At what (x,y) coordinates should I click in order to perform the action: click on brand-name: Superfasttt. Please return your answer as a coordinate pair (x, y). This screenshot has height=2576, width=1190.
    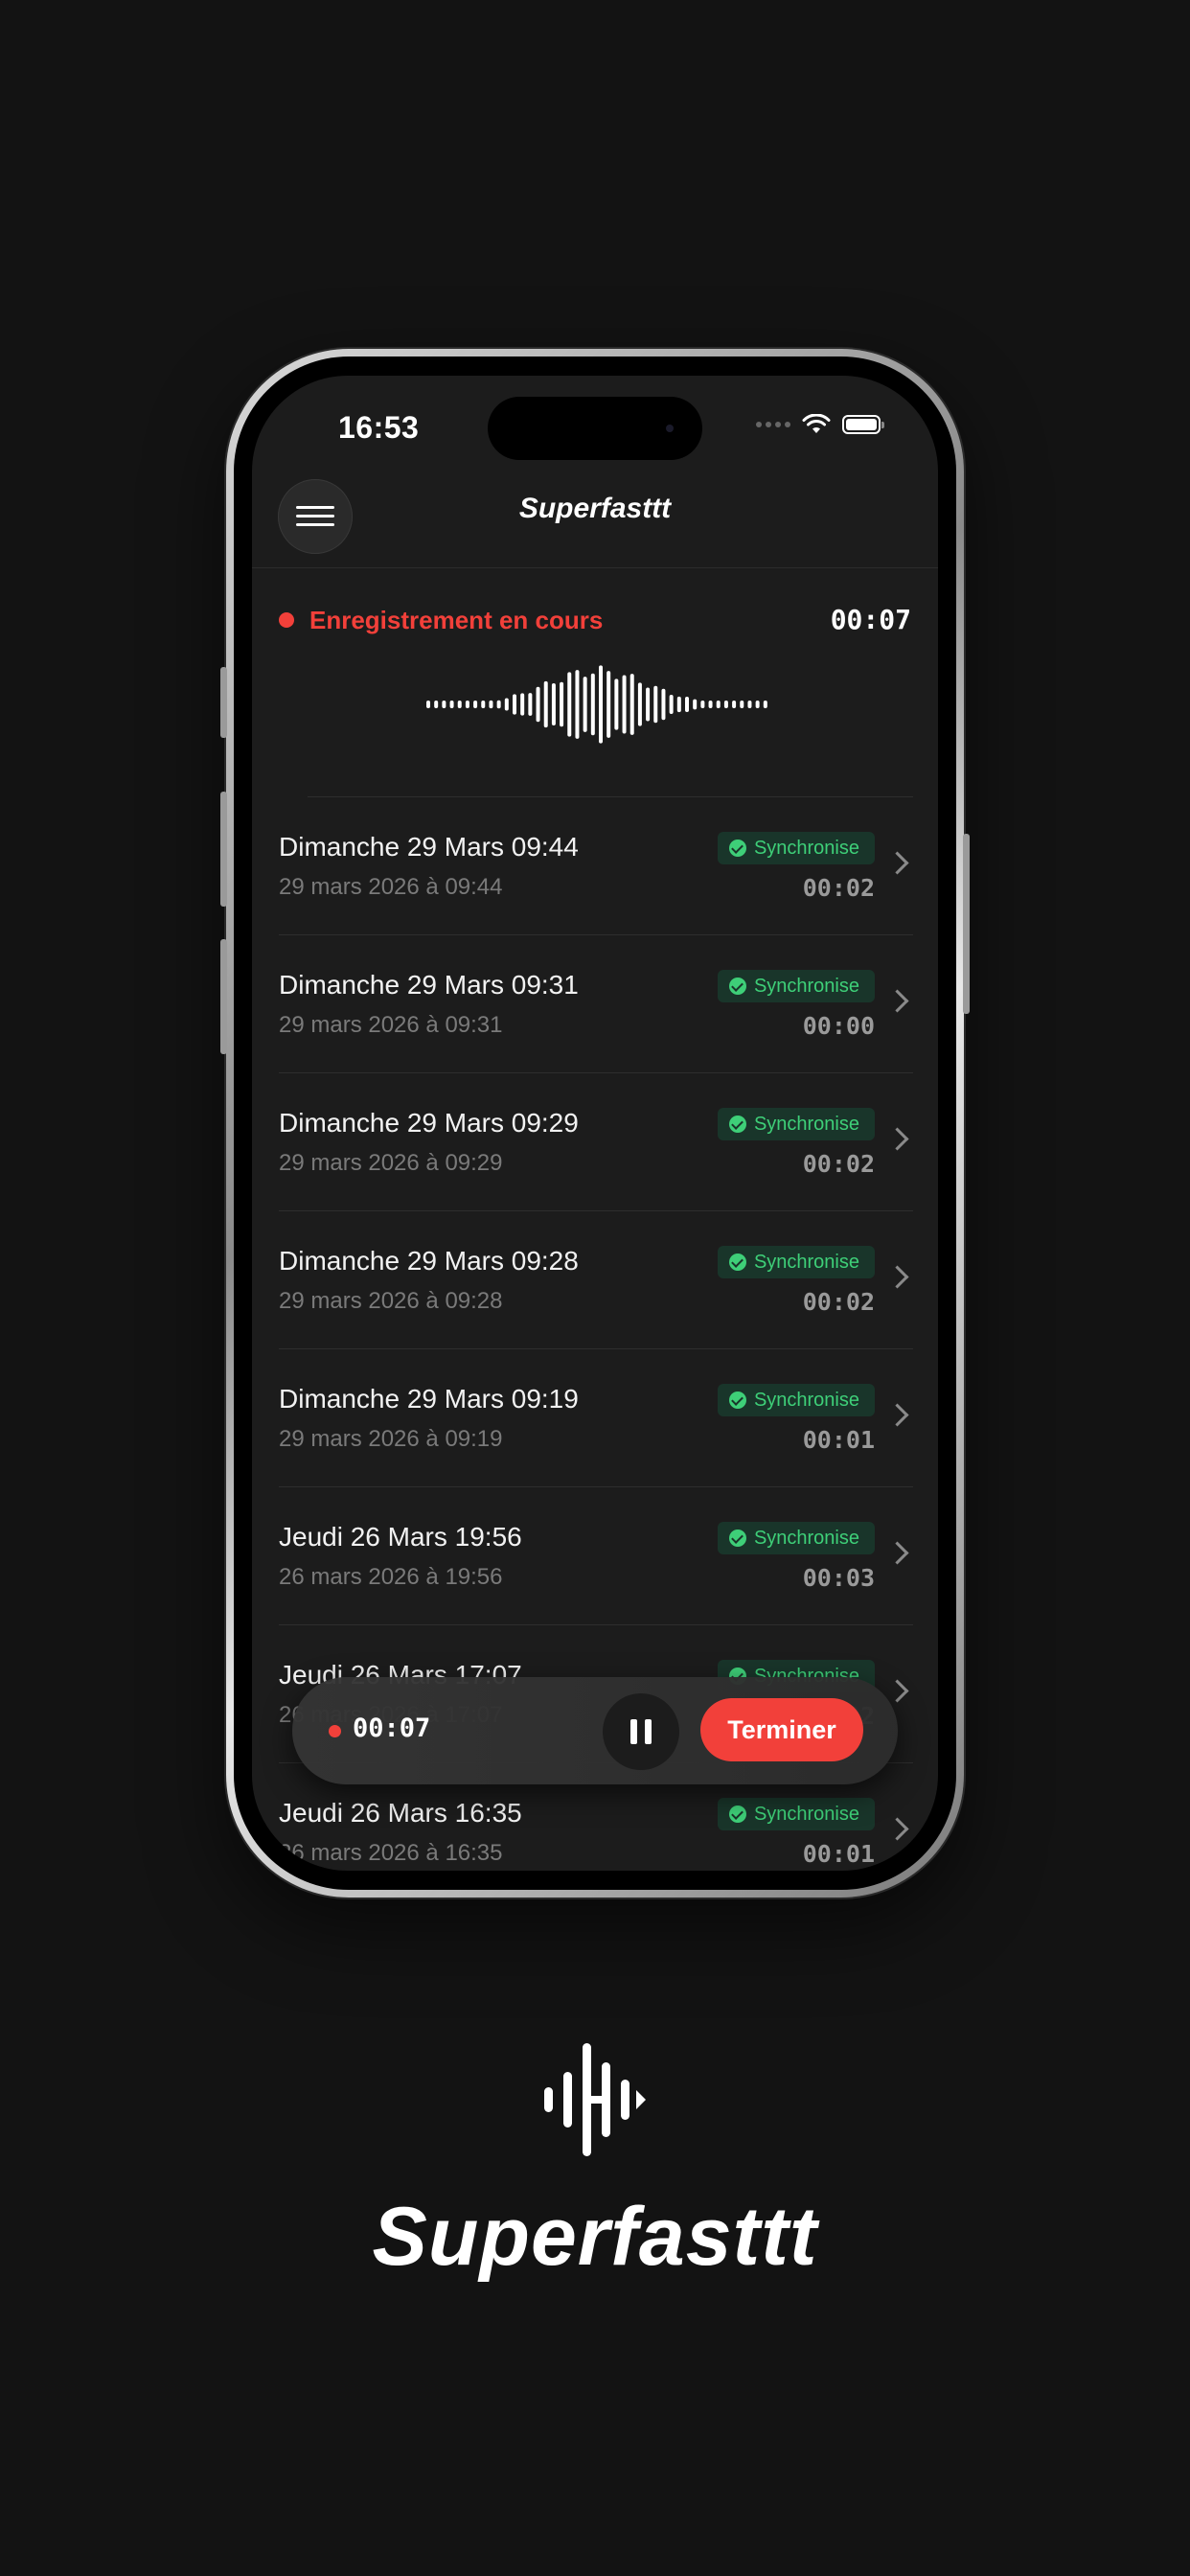
    Looking at the image, I should click on (595, 2237).